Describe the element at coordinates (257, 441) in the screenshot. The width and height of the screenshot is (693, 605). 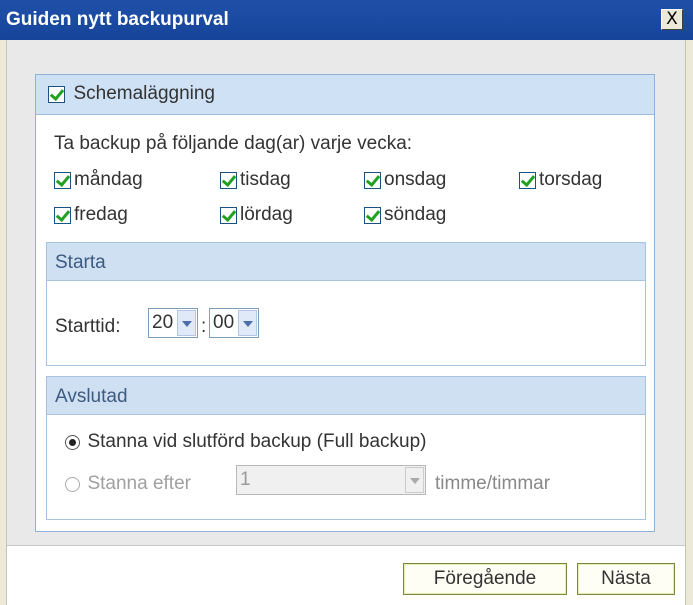
I see `full-backup-label: Stanna vid slutförd backup (Full backup)` at that location.